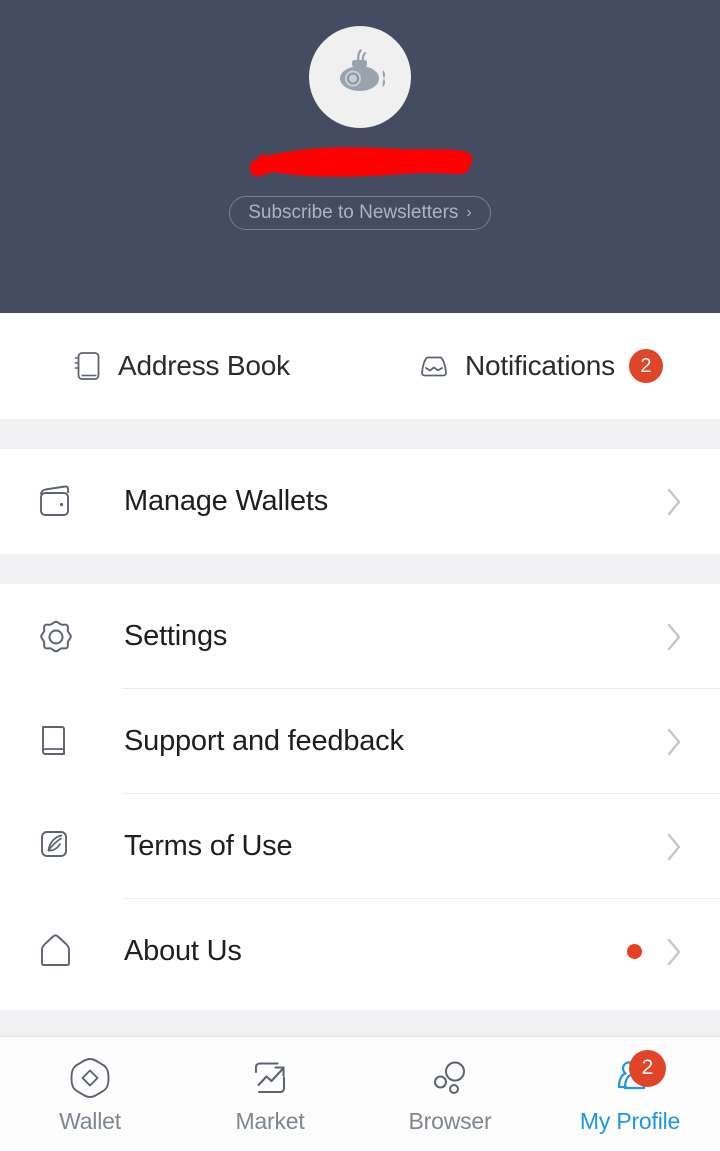 This screenshot has width=720, height=1151. Describe the element at coordinates (63, 847) in the screenshot. I see `quill-icon` at that location.